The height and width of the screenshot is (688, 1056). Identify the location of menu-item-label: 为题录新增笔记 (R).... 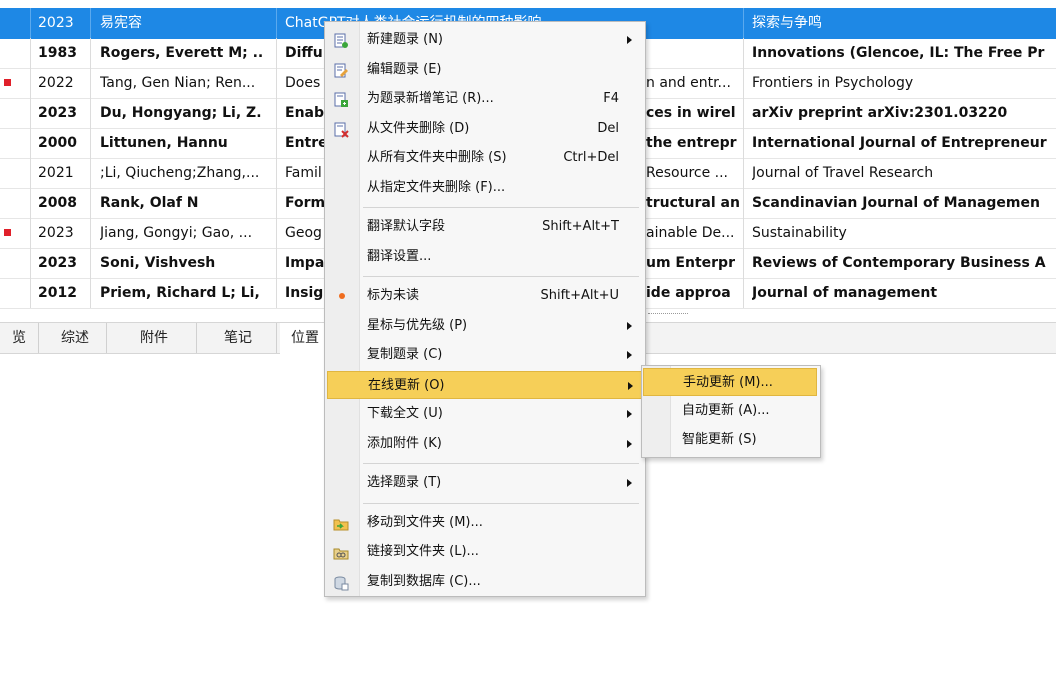
(430, 98).